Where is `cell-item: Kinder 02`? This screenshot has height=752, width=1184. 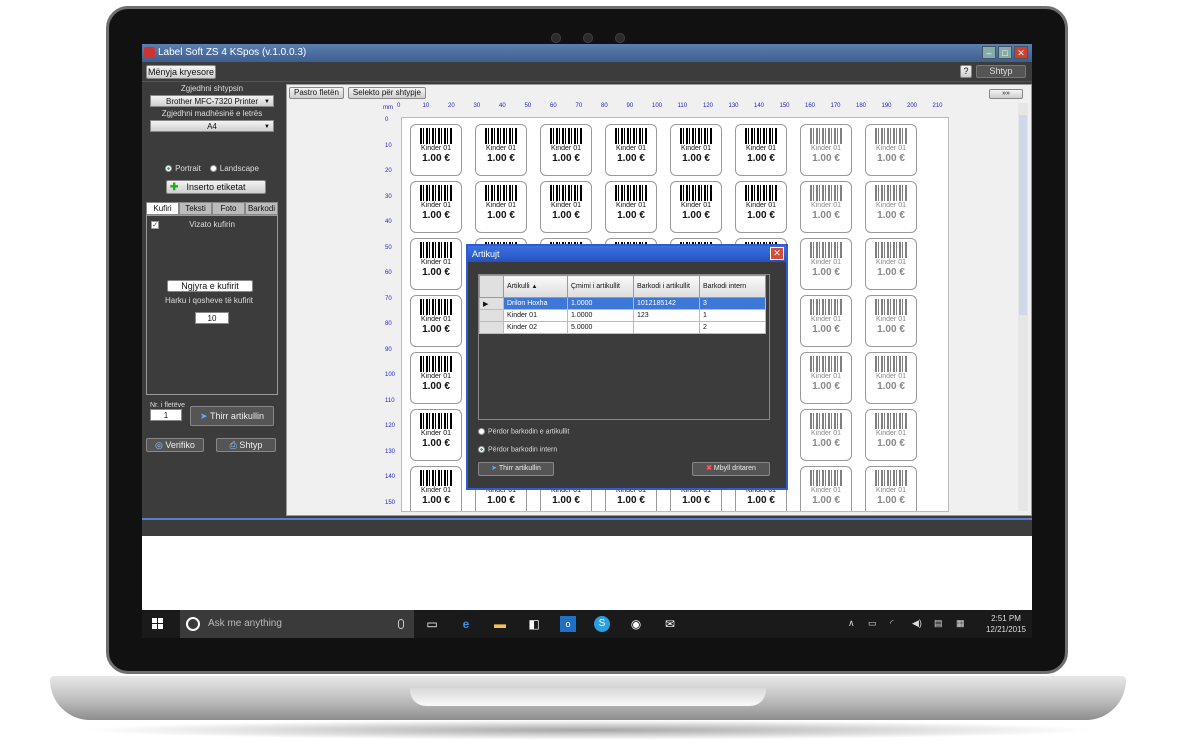 cell-item: Kinder 02 is located at coordinates (535, 327).